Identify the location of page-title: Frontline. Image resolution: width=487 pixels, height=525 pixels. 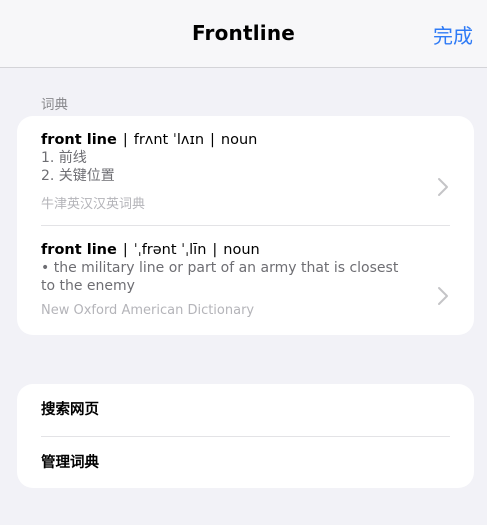
(243, 33).